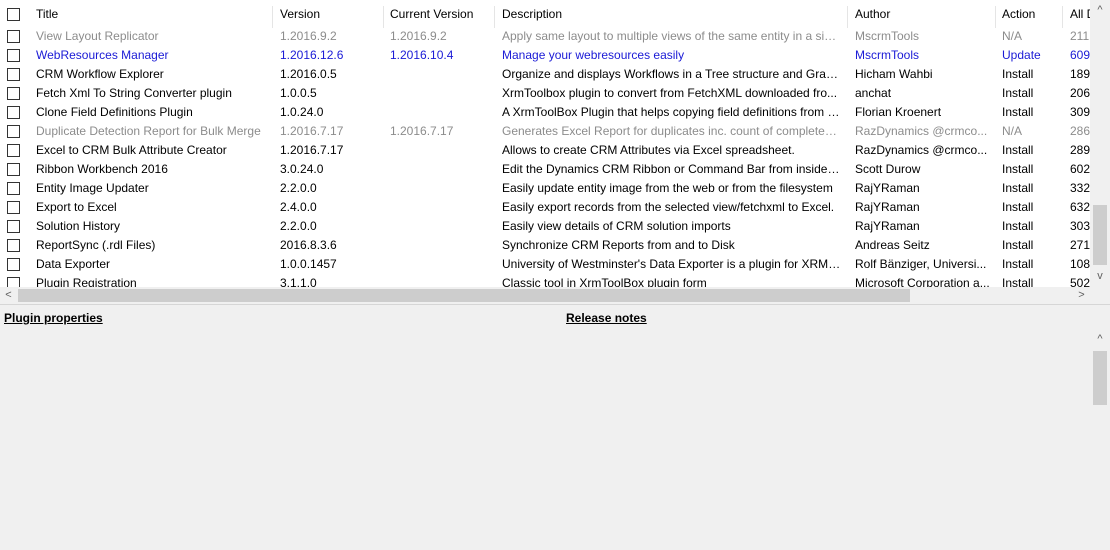 This screenshot has width=1110, height=550. I want to click on cell-author: Hicham Wahbi, so click(894, 74).